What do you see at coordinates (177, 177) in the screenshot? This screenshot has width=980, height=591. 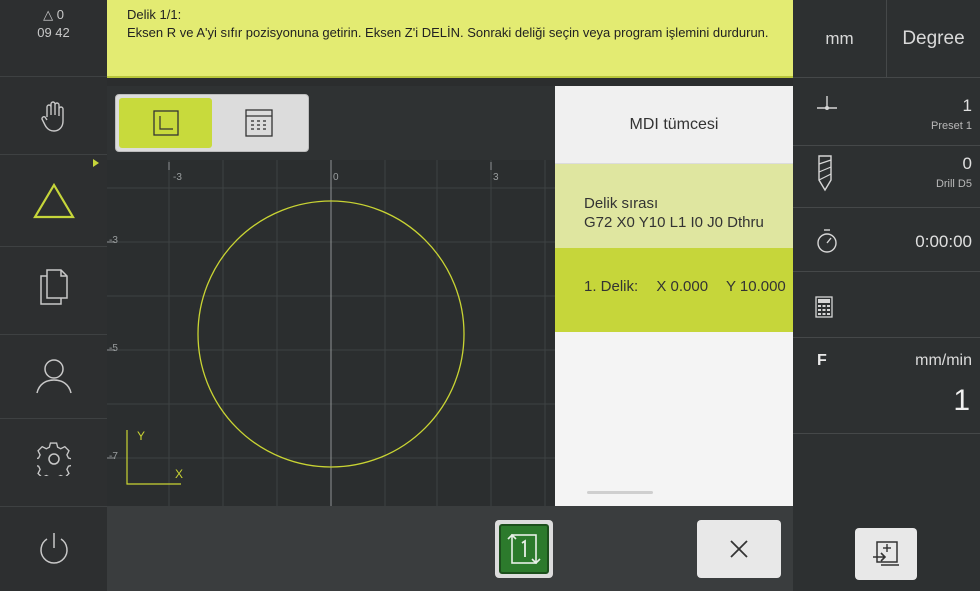 I see `x-tick-1: -3` at bounding box center [177, 177].